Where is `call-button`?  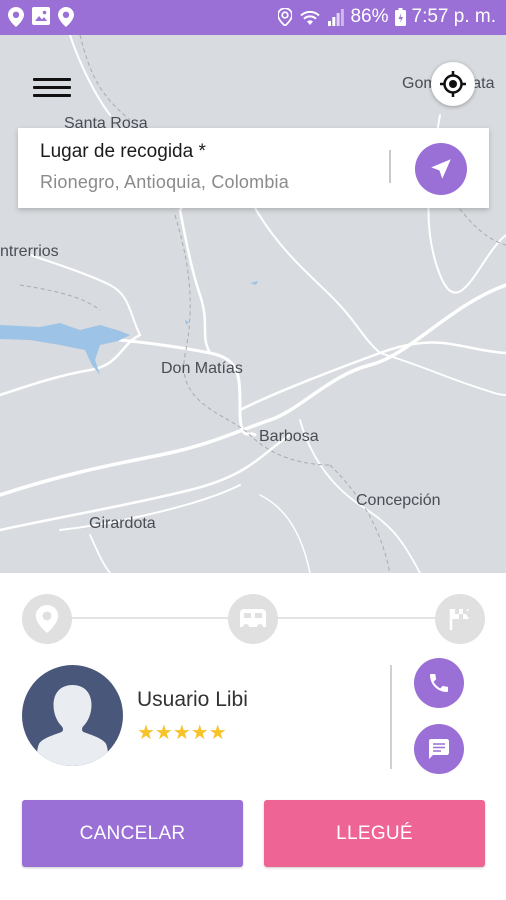
call-button is located at coordinates (439, 683).